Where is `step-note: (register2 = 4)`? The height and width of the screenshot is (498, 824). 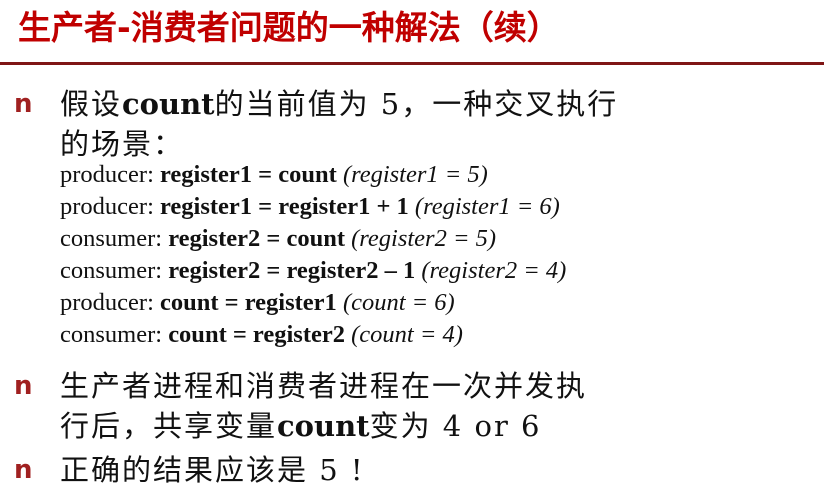
step-note: (register2 = 4) is located at coordinates (494, 270).